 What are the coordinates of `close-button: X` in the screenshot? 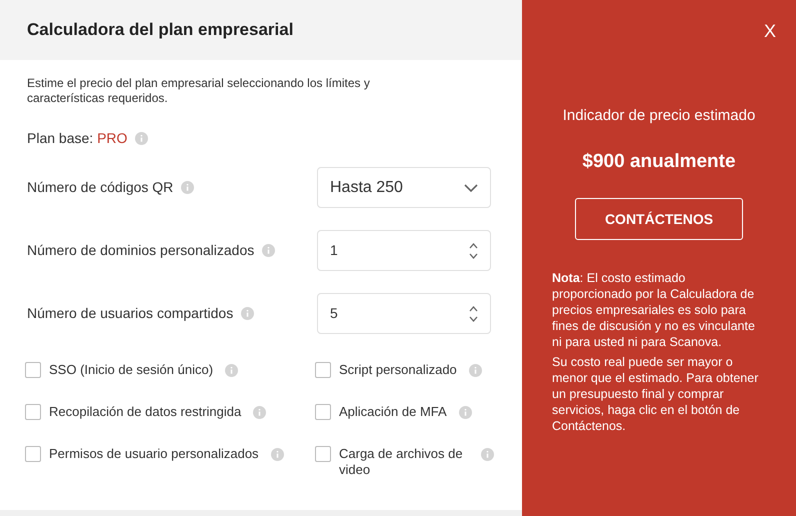 It's located at (770, 31).